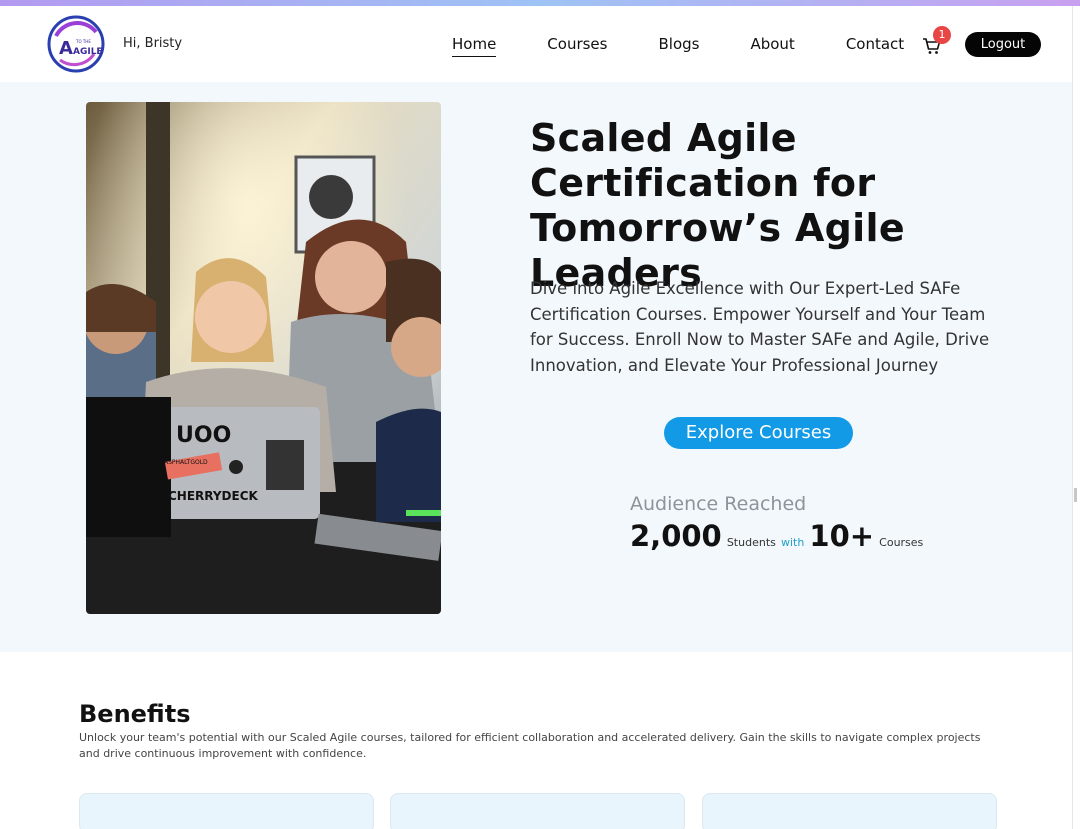 This screenshot has width=1080, height=829. I want to click on audience-stats: 2,000 Students with 10+ Courses, so click(776, 536).